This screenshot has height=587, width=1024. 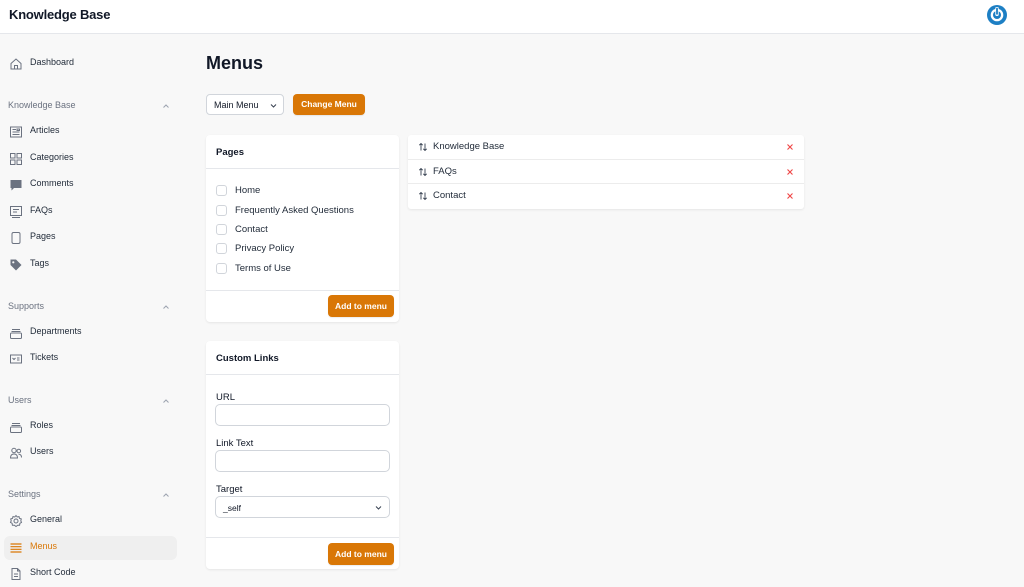 What do you see at coordinates (226, 397) in the screenshot?
I see `url-label: URL` at bounding box center [226, 397].